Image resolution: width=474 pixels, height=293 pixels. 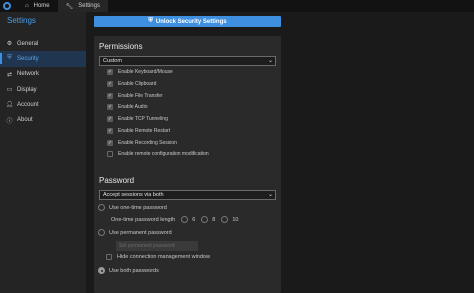 I want to click on tab-settings: 🔧︎ Settings, so click(x=82, y=6).